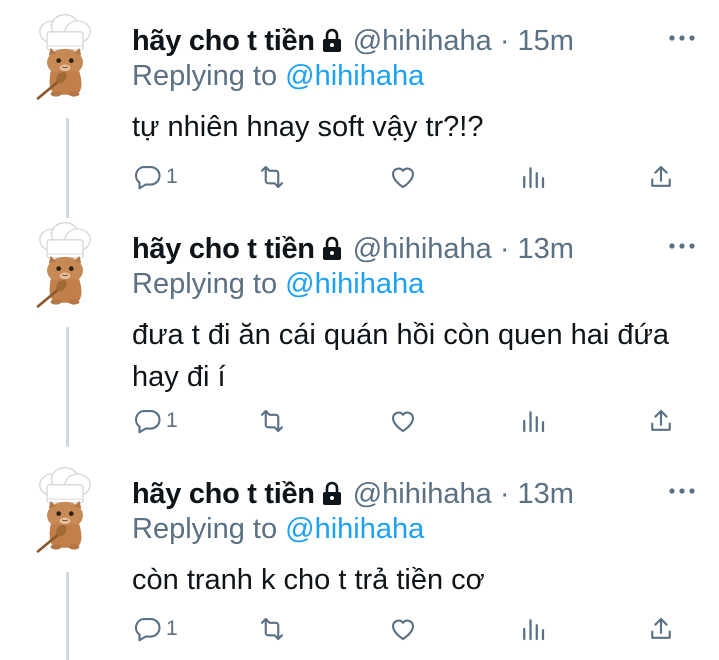 This screenshot has width=719, height=660. What do you see at coordinates (546, 41) in the screenshot?
I see `timestamp: 15m` at bounding box center [546, 41].